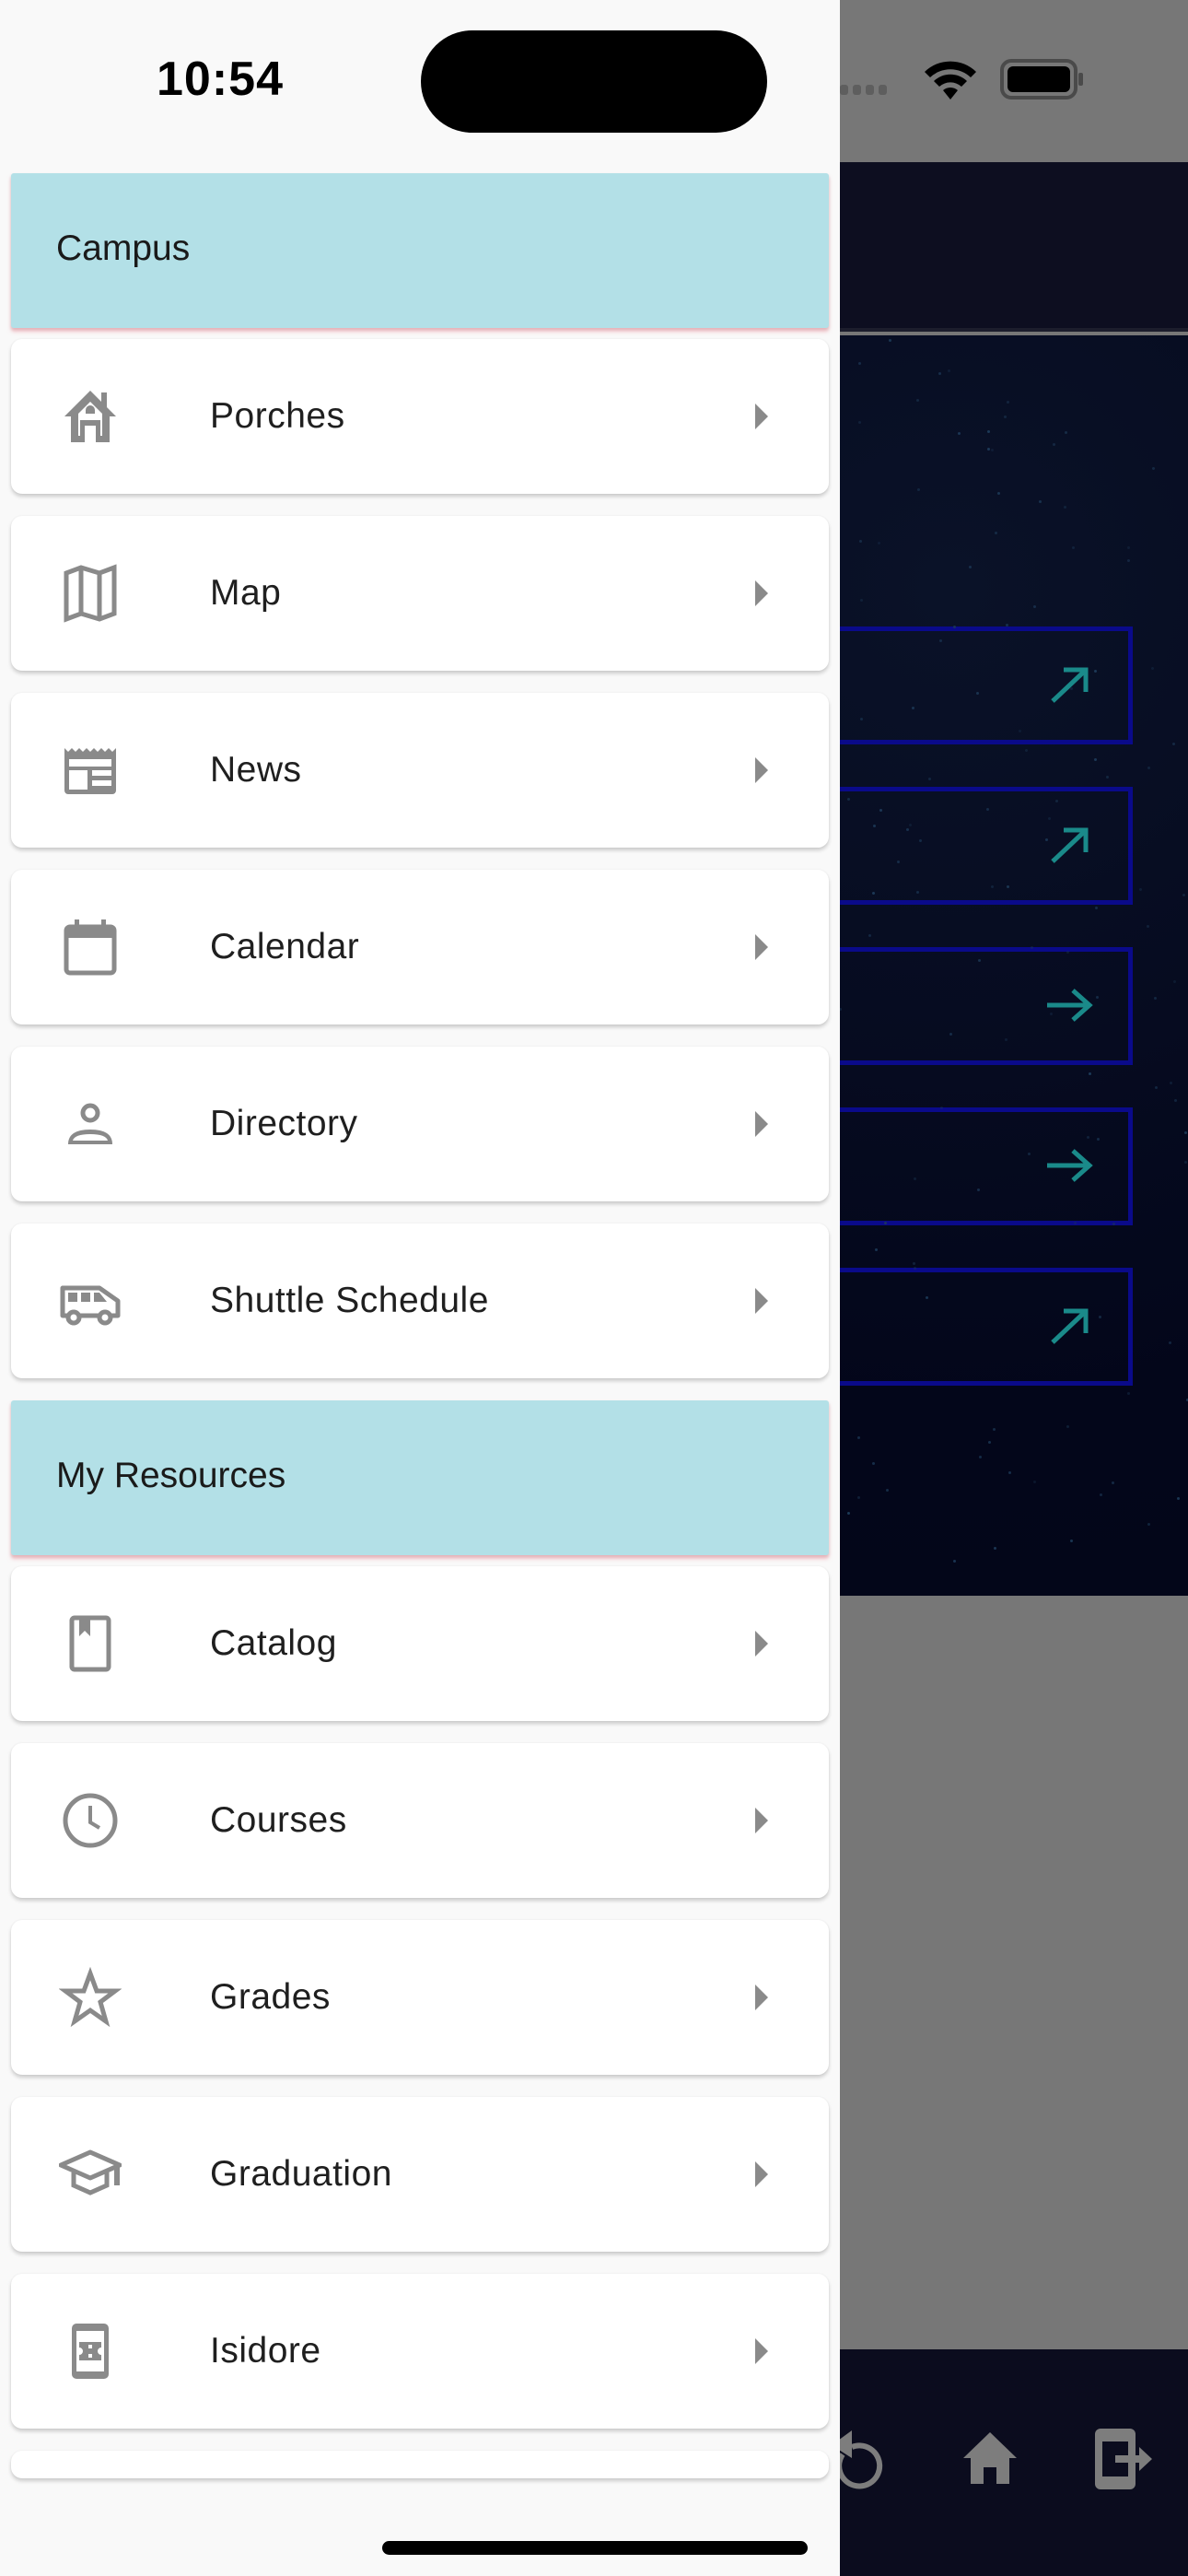 This screenshot has width=1188, height=2576. Describe the element at coordinates (420, 947) in the screenshot. I see `menu-item-calendar: Calendar` at that location.